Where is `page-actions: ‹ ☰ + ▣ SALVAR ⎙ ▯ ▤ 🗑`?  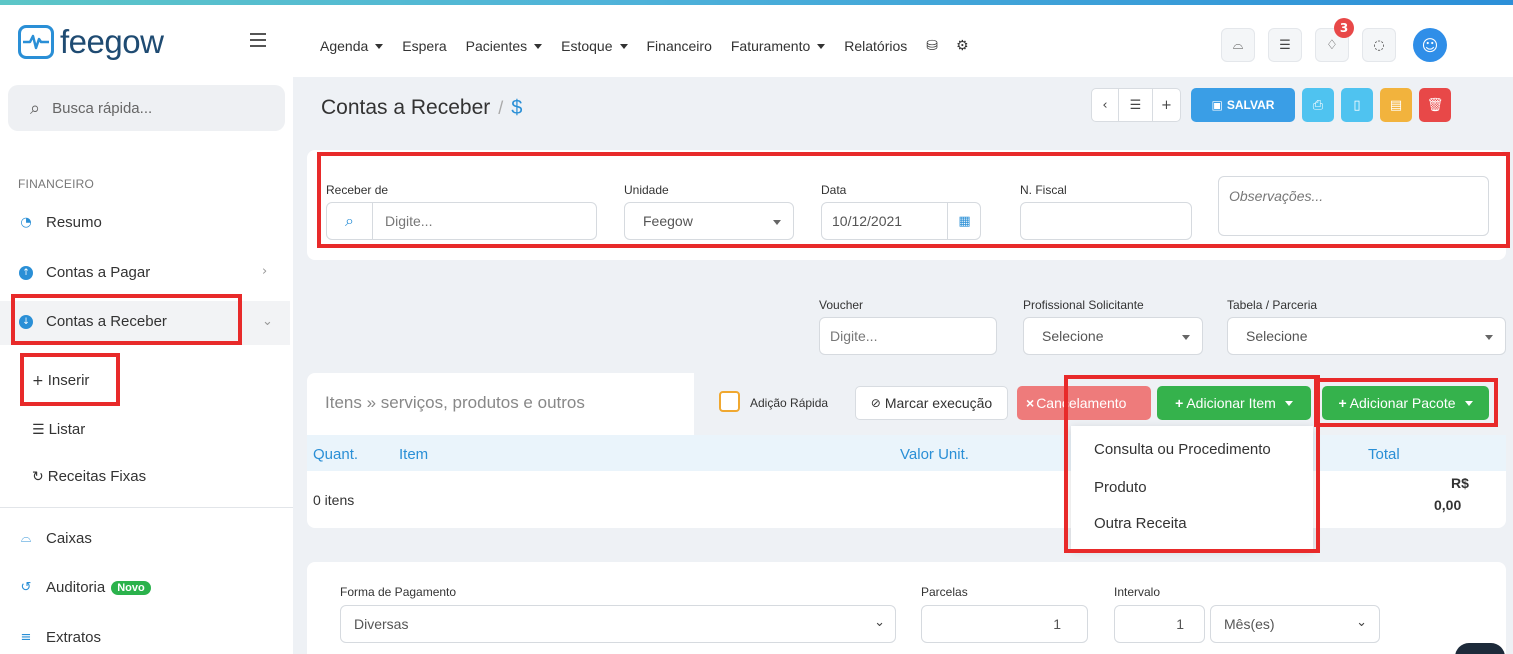
page-actions: ‹ ☰ + ▣ SALVAR ⎙ ▯ ▤ 🗑 is located at coordinates (1271, 105).